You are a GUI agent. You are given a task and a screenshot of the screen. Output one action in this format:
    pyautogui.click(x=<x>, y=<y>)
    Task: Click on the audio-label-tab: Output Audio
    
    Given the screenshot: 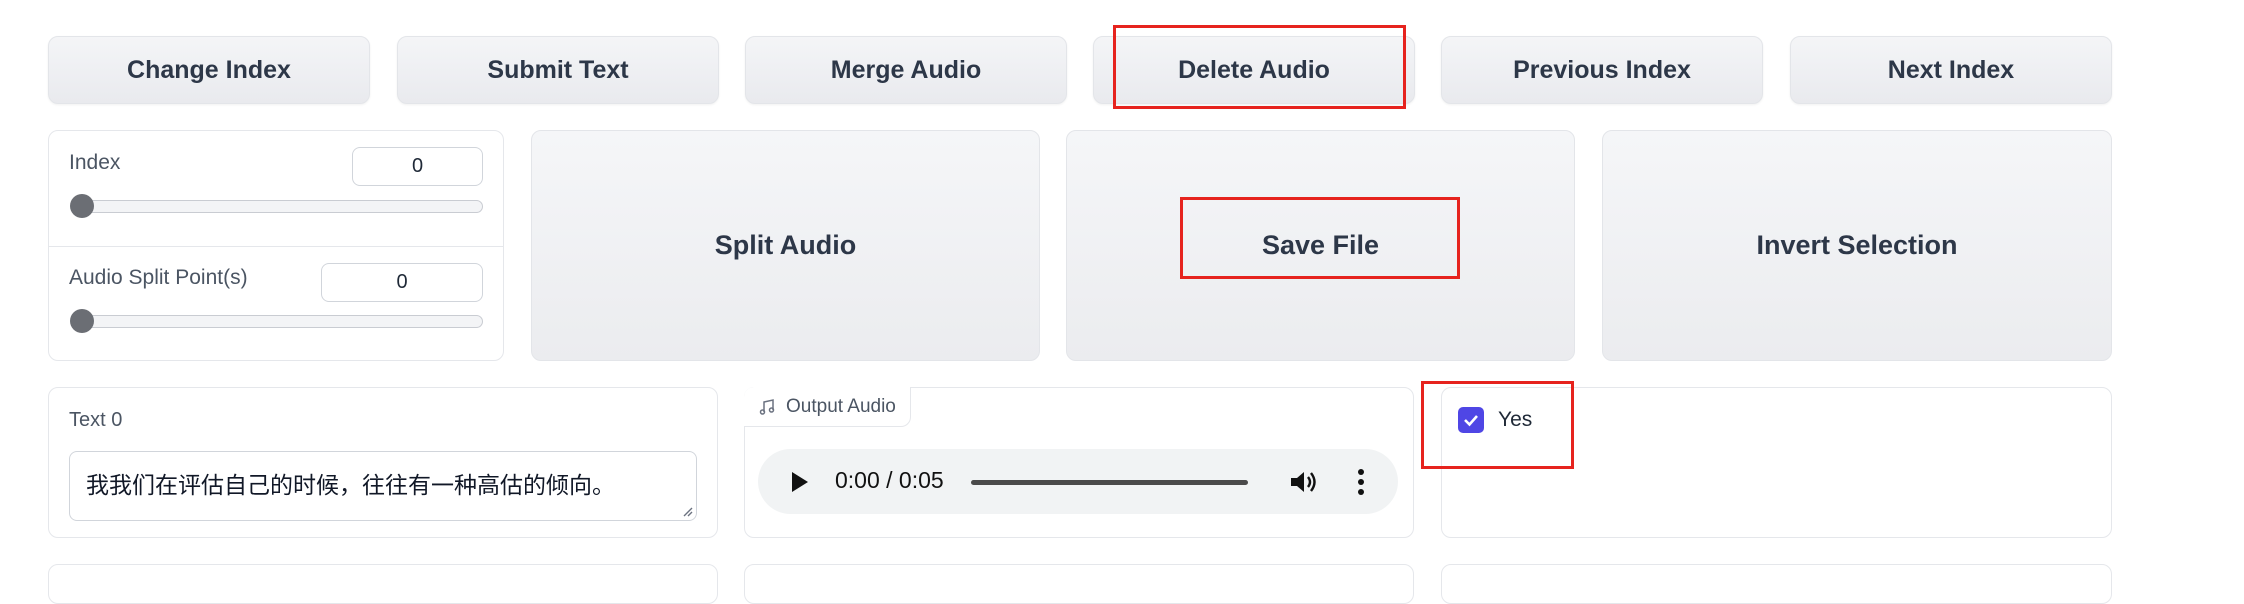 What is the action you would take?
    pyautogui.click(x=827, y=407)
    